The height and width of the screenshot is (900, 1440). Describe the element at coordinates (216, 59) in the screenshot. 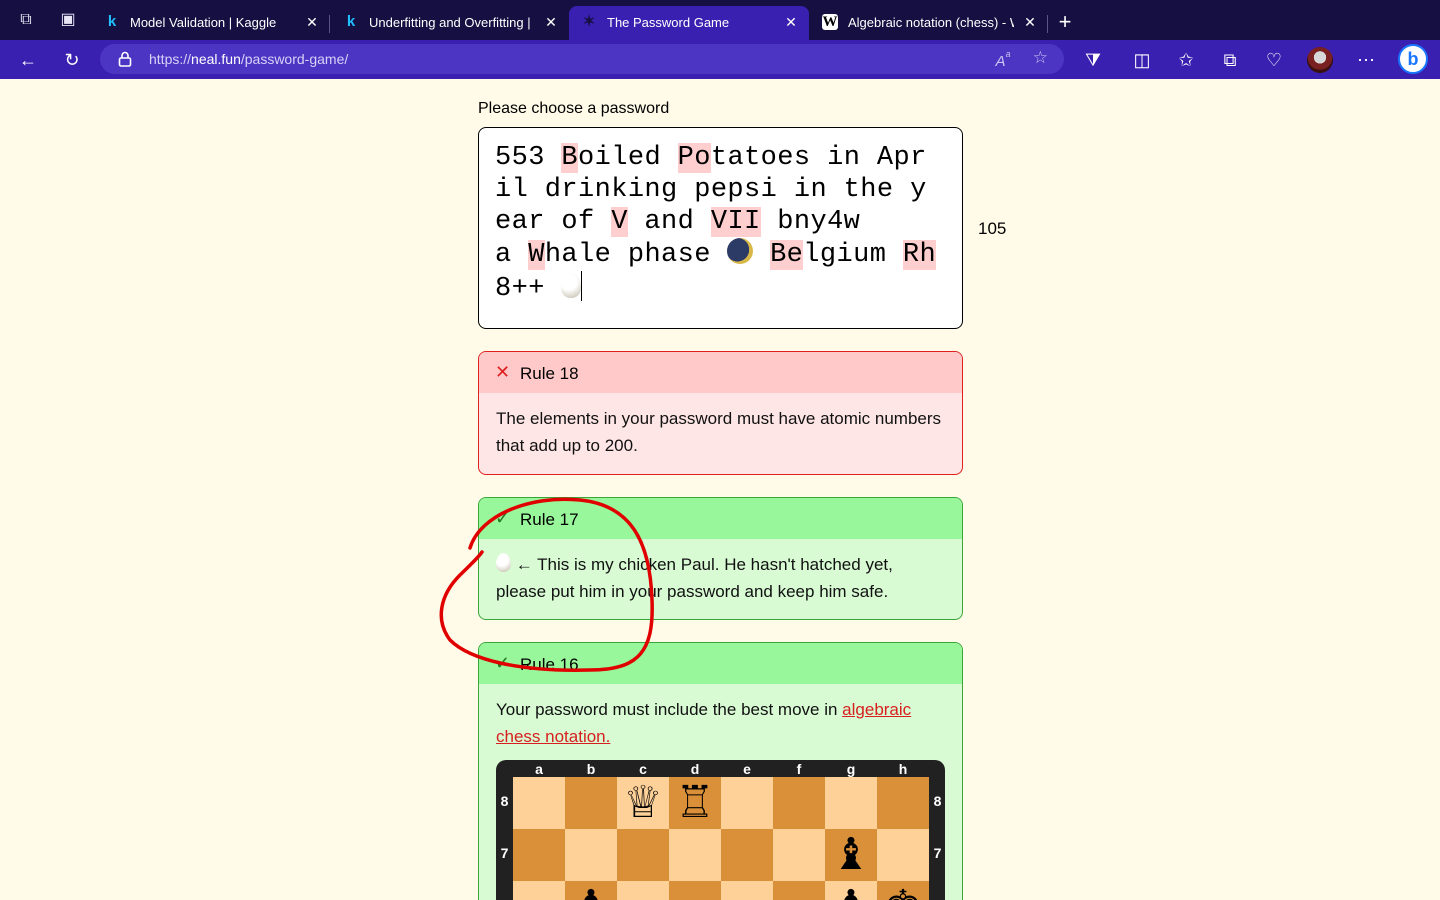

I see `url-host: neal.fun` at that location.